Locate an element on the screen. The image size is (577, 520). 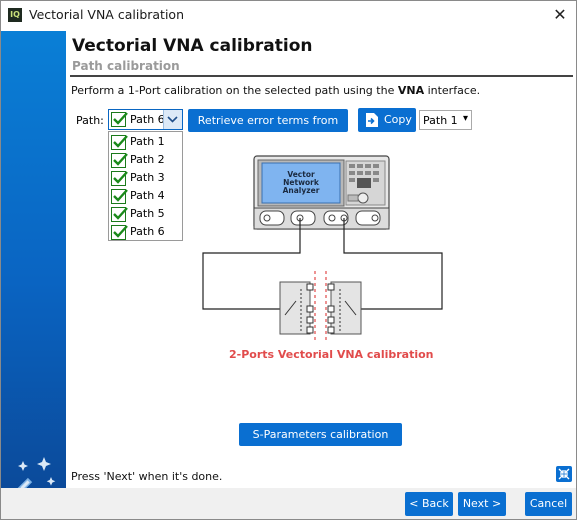
dropdown-item-path-6: Path 6 is located at coordinates (145, 232).